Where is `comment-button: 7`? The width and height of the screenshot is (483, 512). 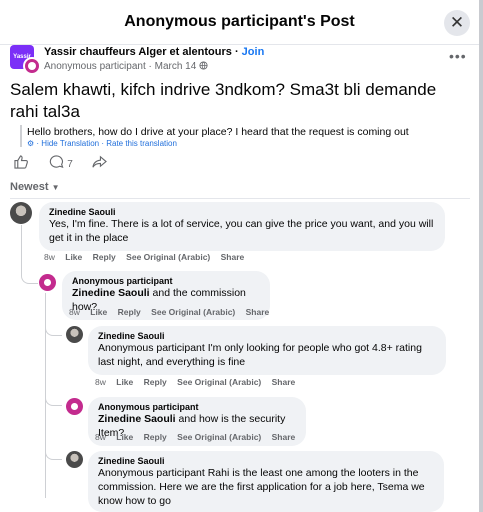 comment-button: 7 is located at coordinates (63, 162).